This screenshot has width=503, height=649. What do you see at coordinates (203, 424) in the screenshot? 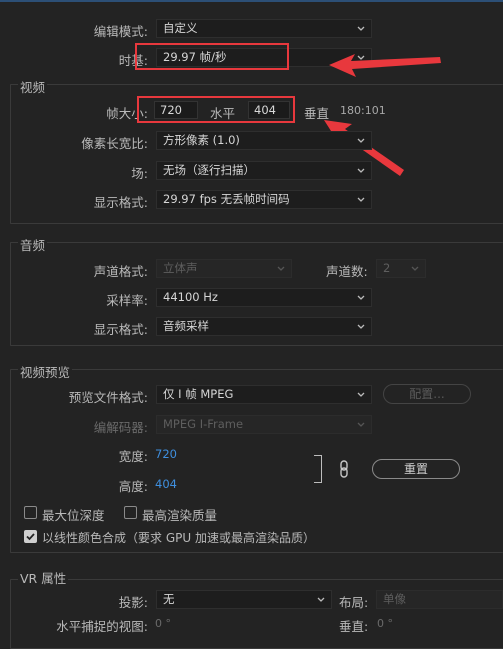
I see `codec-value: MPEG I-Frame` at bounding box center [203, 424].